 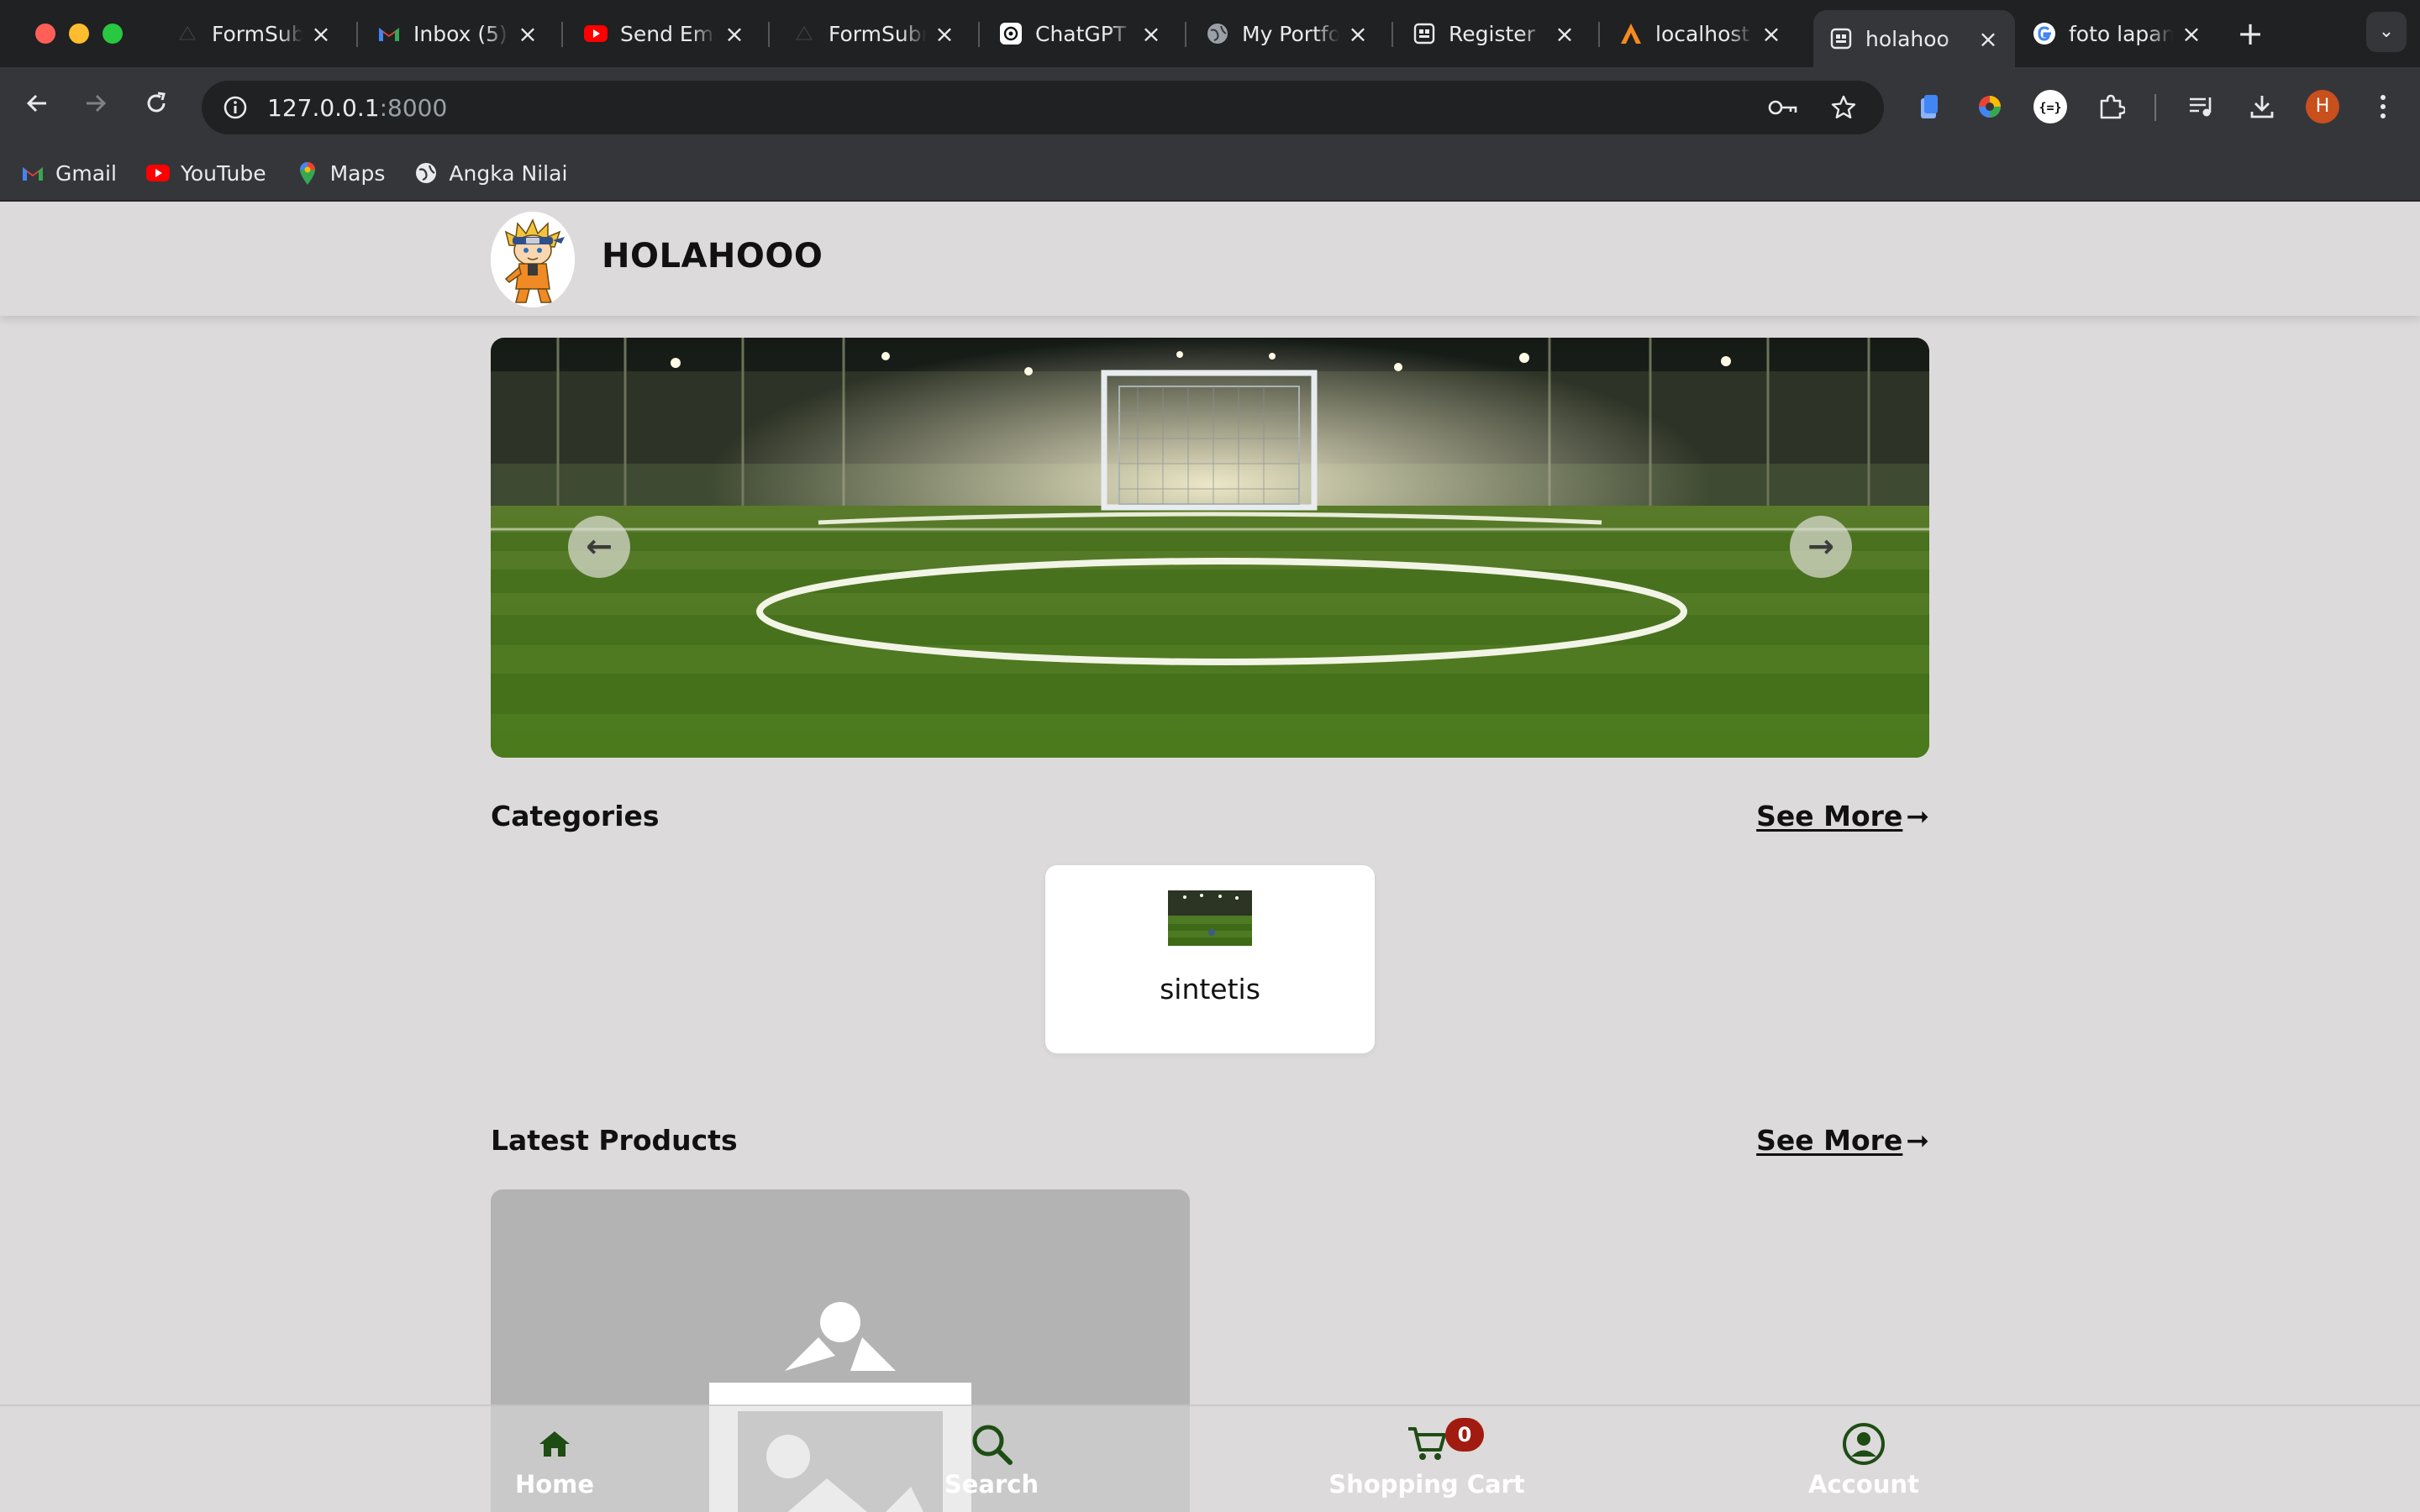 What do you see at coordinates (2121, 33) in the screenshot?
I see `tab-title: foto lapangan` at bounding box center [2121, 33].